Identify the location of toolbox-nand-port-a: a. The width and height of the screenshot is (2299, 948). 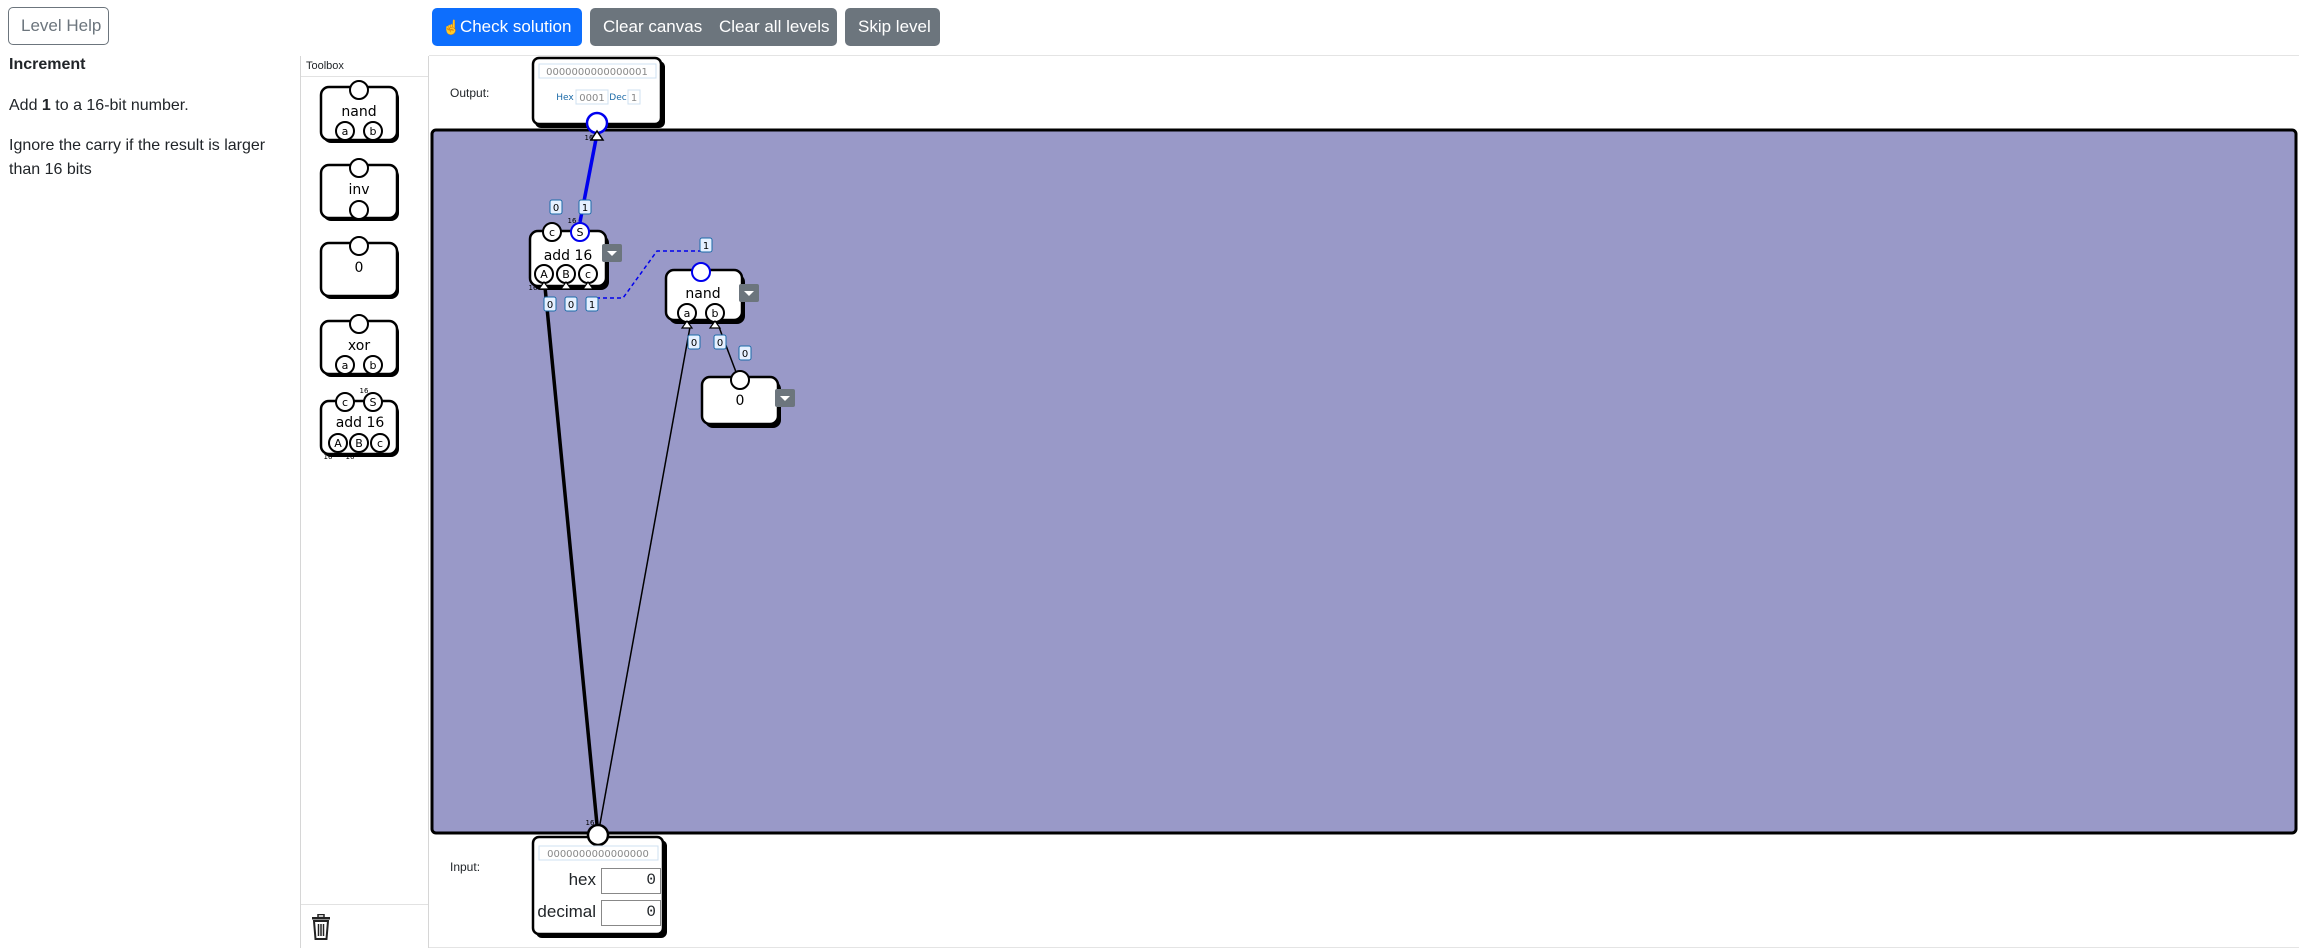
(345, 131).